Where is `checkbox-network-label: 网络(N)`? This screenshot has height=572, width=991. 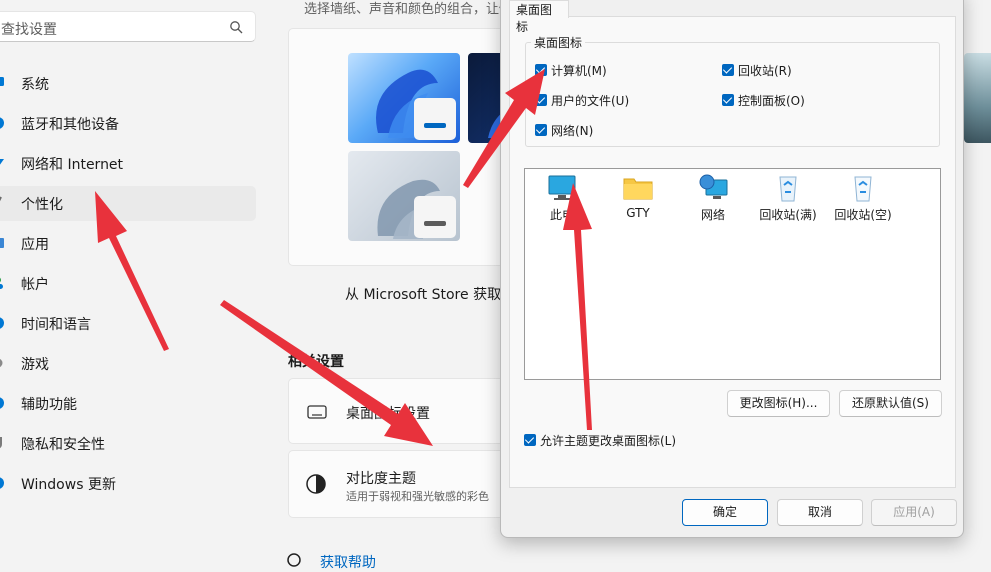 checkbox-network-label: 网络(N) is located at coordinates (572, 131).